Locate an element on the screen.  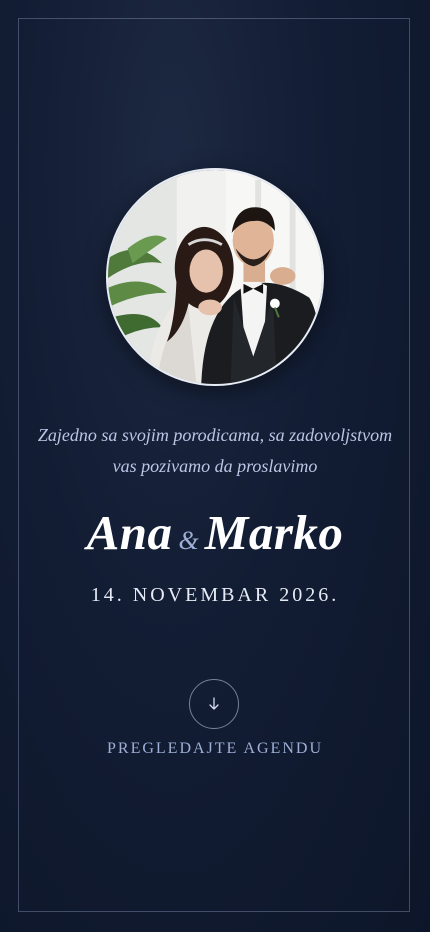
groom-name: Marko is located at coordinates (274, 532).